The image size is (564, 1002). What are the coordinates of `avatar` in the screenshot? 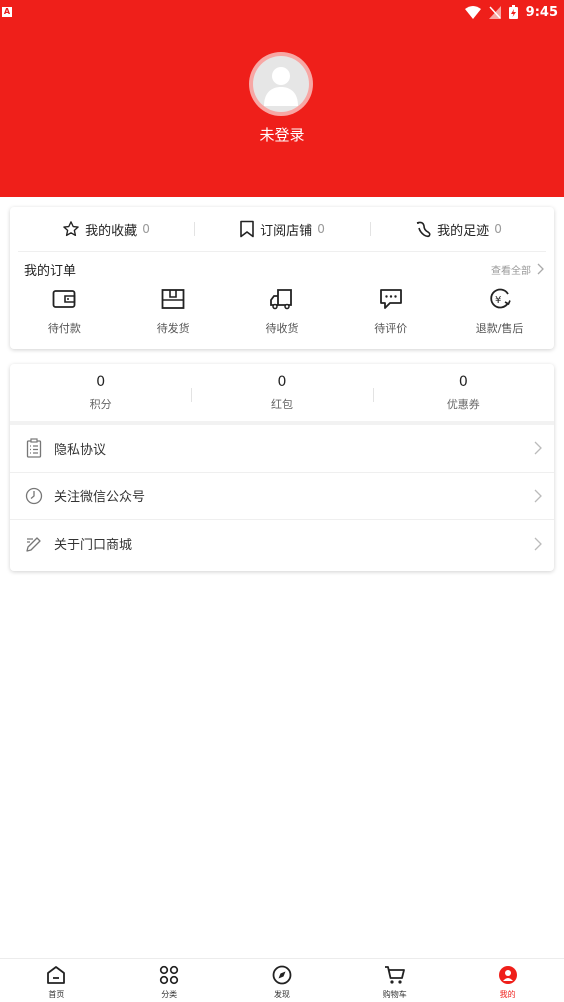 It's located at (281, 84).